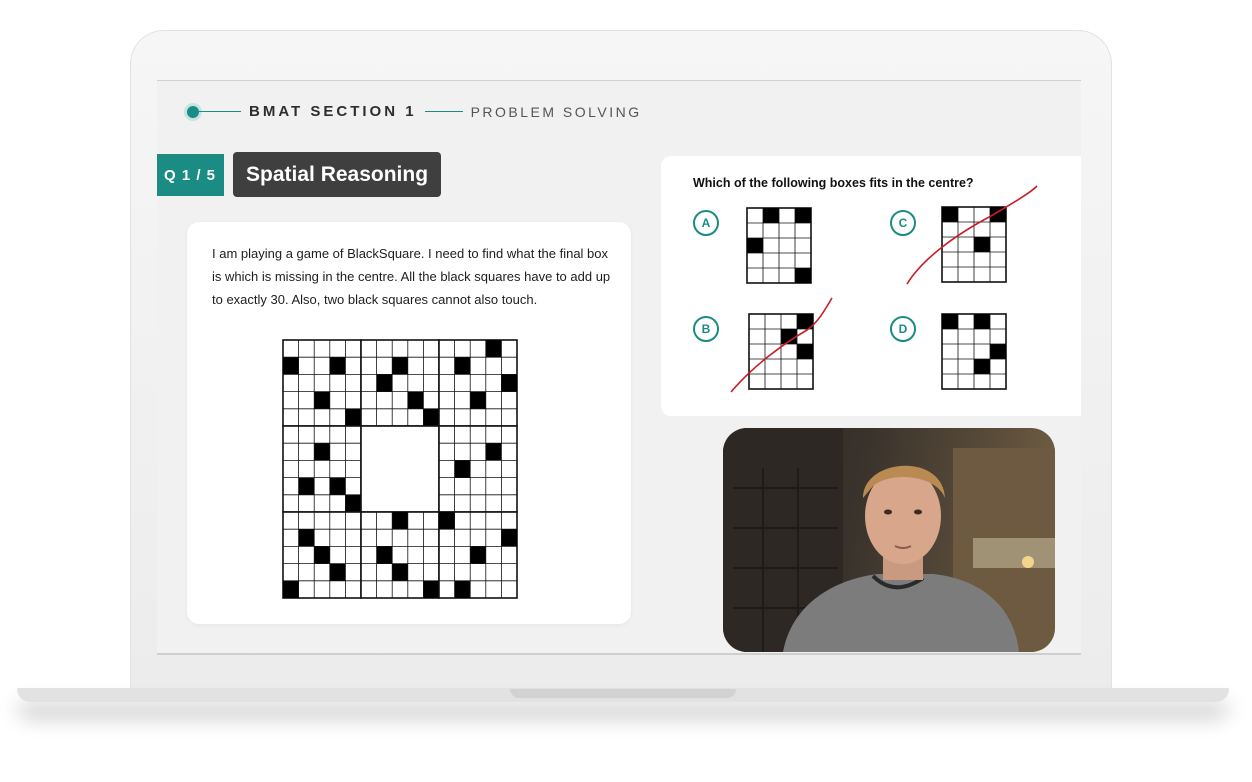 This screenshot has width=1252, height=782. I want to click on presenter-video-frame, so click(889, 540).